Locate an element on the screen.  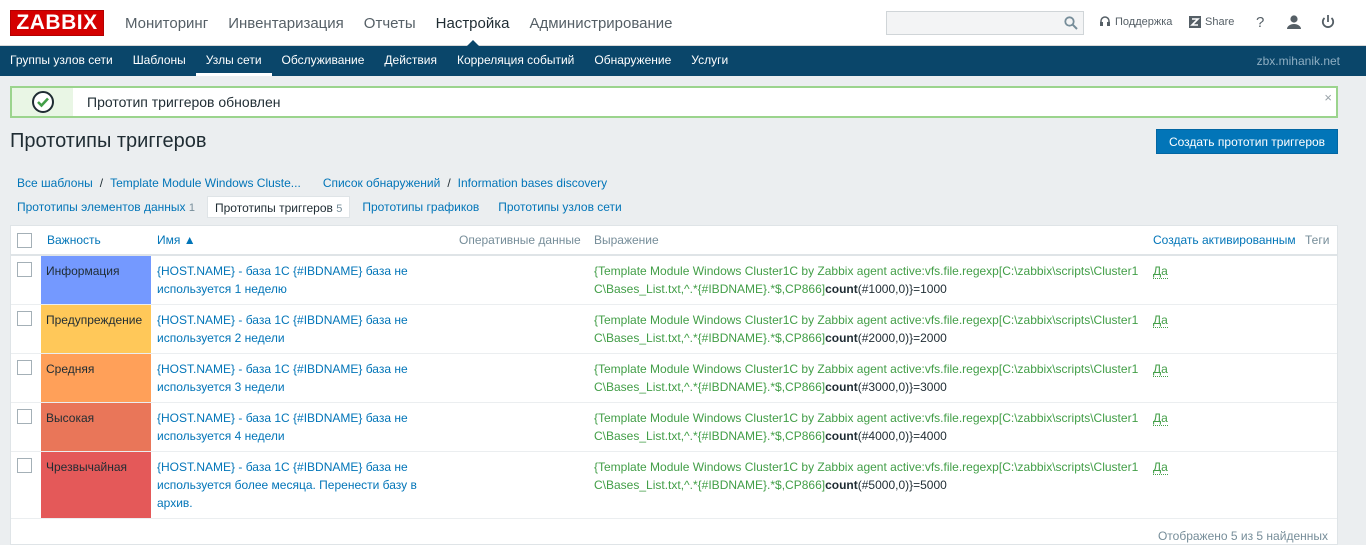
tab-prototype: Прототипы триггеров 5 is located at coordinates (279, 207).